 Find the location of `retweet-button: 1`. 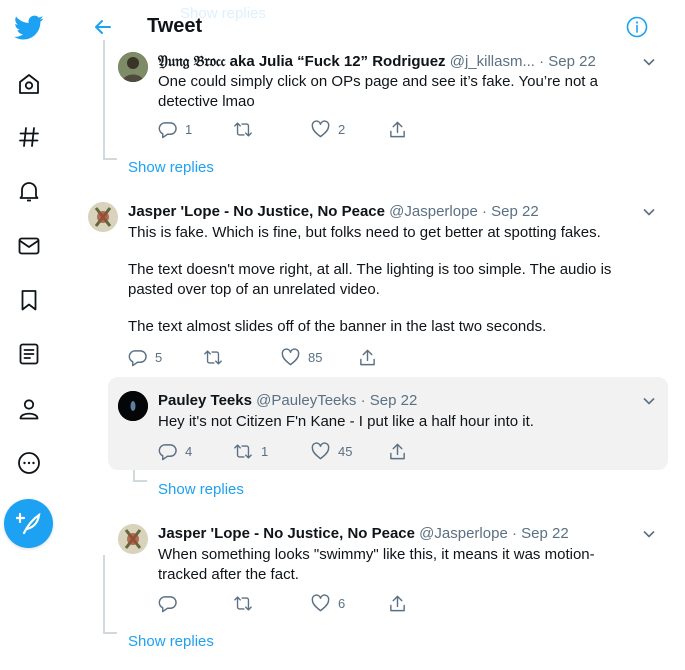

retweet-button: 1 is located at coordinates (250, 451).